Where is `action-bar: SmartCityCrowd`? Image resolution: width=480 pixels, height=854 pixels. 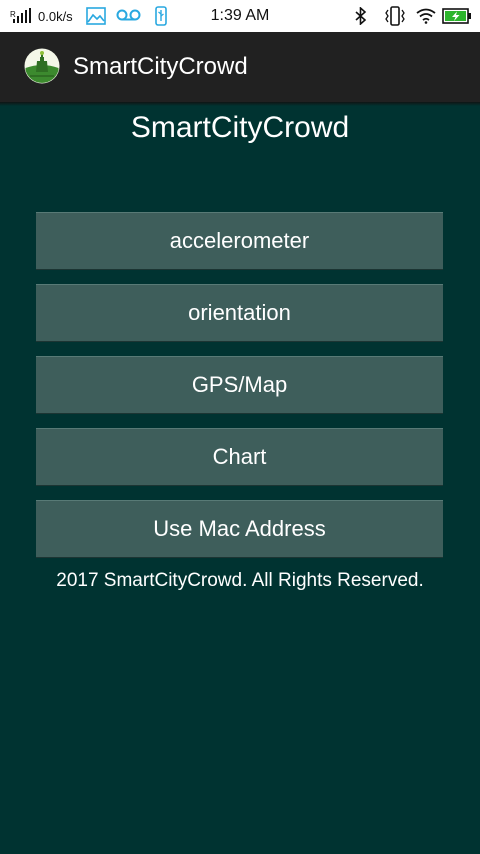 action-bar: SmartCityCrowd is located at coordinates (240, 67).